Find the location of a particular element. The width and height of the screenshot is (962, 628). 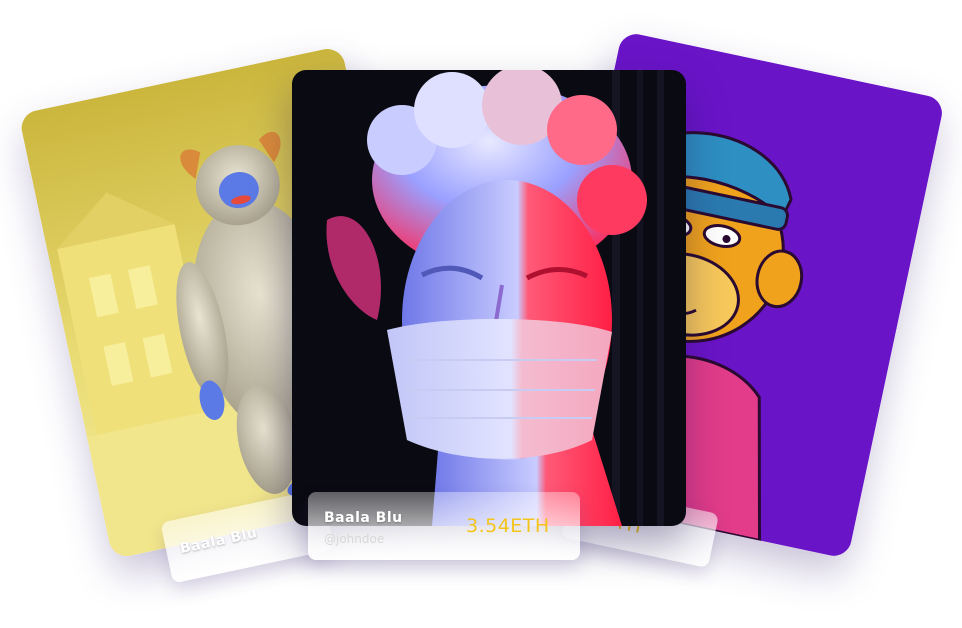

nft-card-statue-info: Baala Blu @johndoe 3.54ETH is located at coordinates (444, 526).